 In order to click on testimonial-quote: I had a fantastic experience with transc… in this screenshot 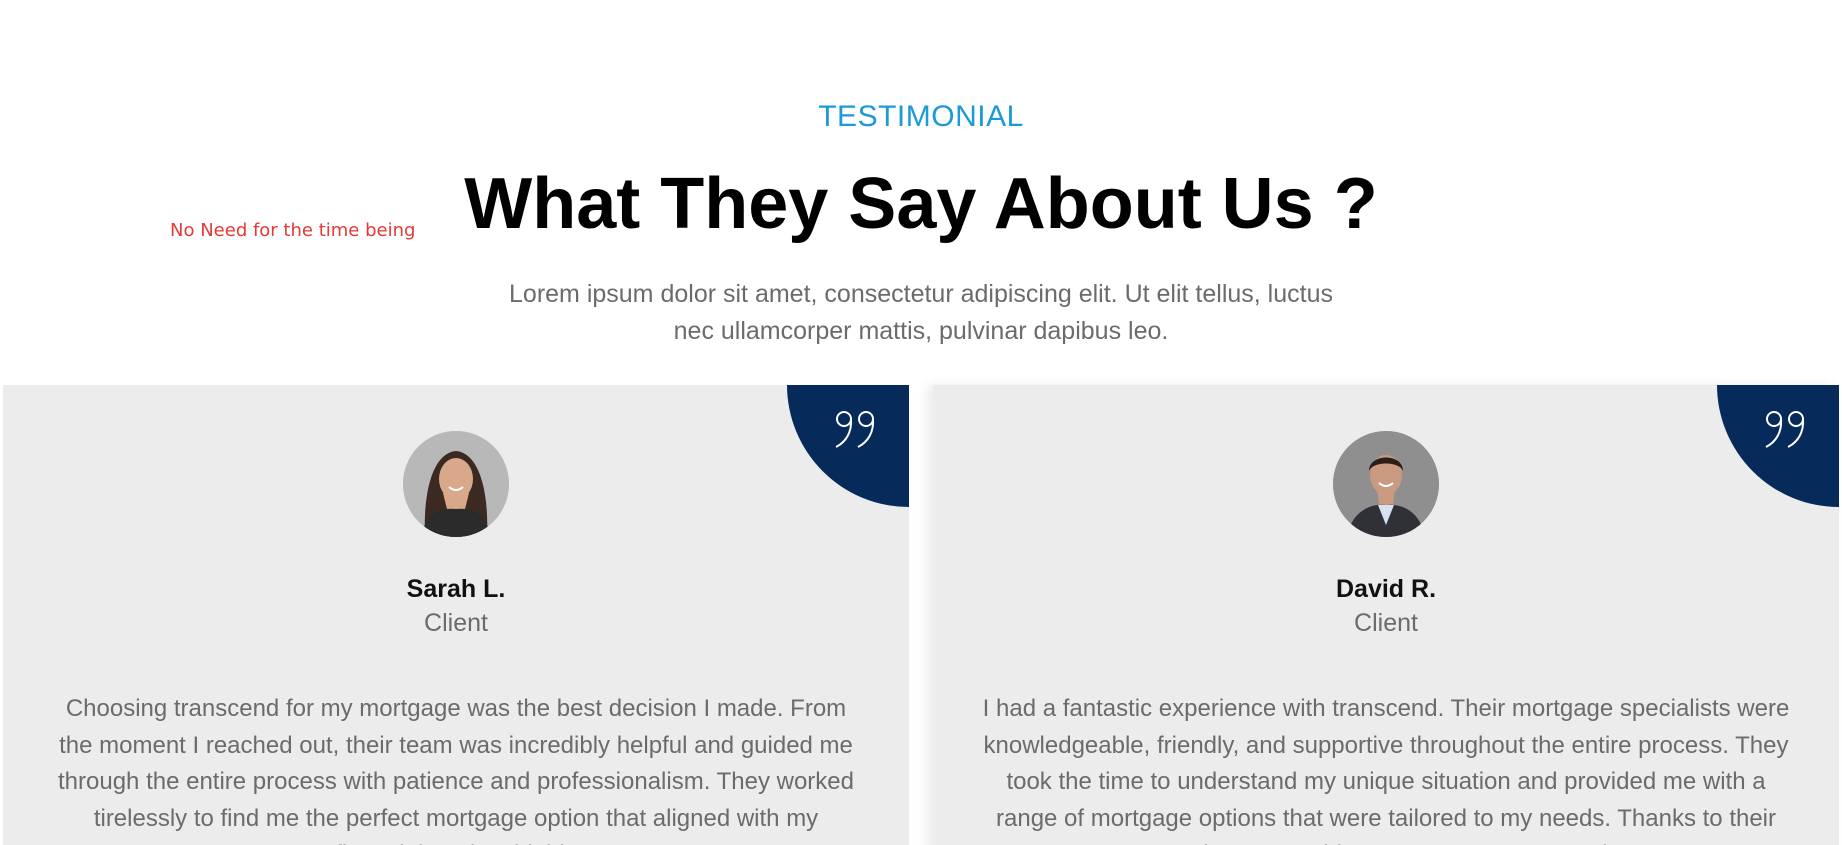, I will do `click(1386, 770)`.